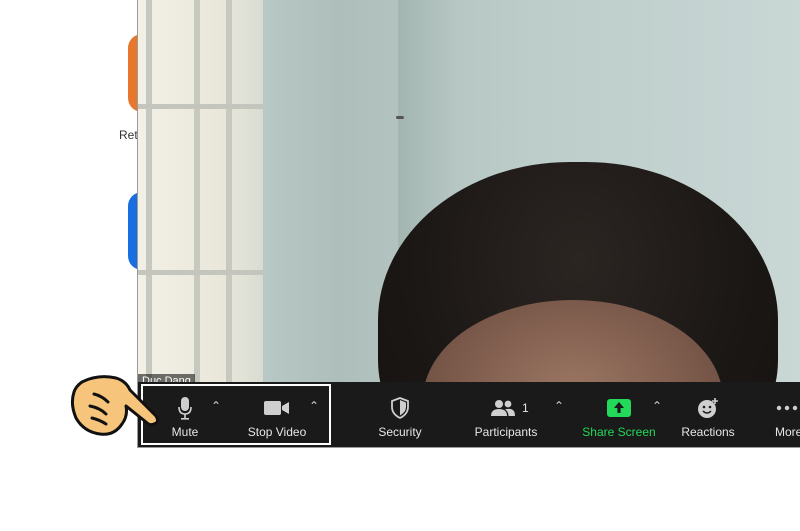  I want to click on stop-video-label: Stop Video, so click(277, 432).